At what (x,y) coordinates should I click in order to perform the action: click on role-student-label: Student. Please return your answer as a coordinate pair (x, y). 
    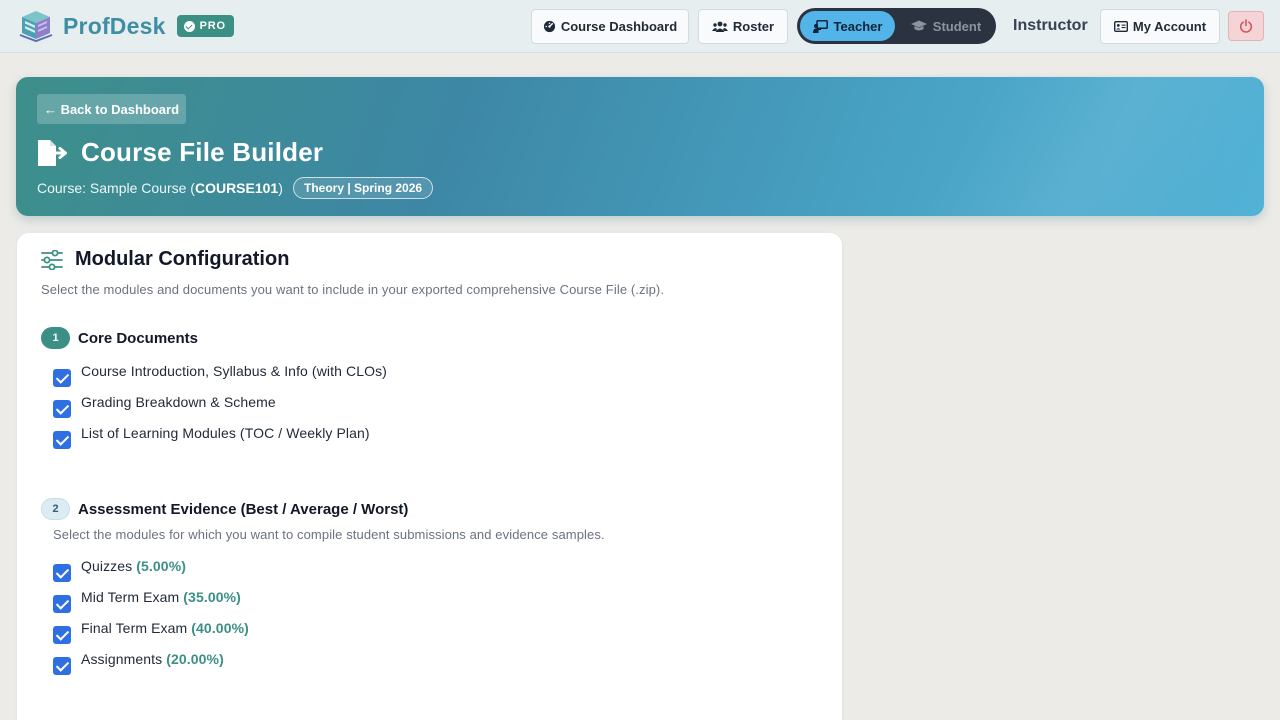
    Looking at the image, I should click on (957, 26).